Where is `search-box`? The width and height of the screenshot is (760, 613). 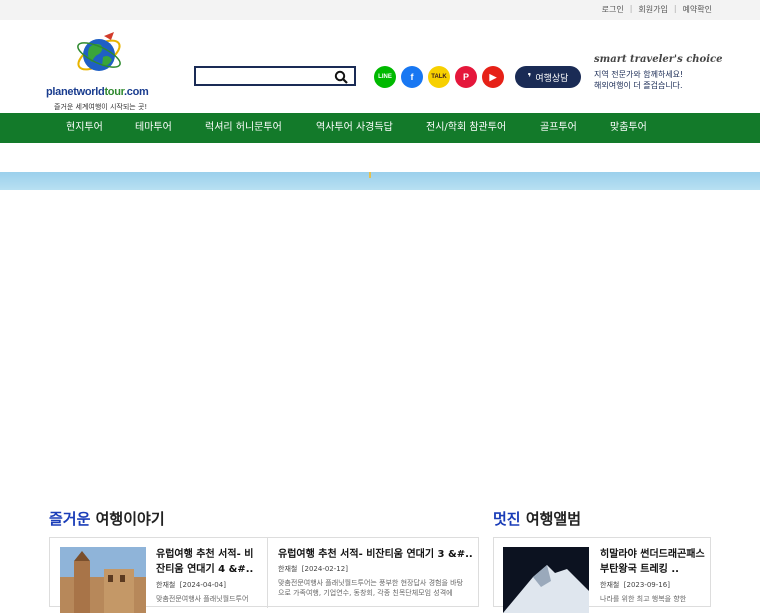
search-box is located at coordinates (275, 77).